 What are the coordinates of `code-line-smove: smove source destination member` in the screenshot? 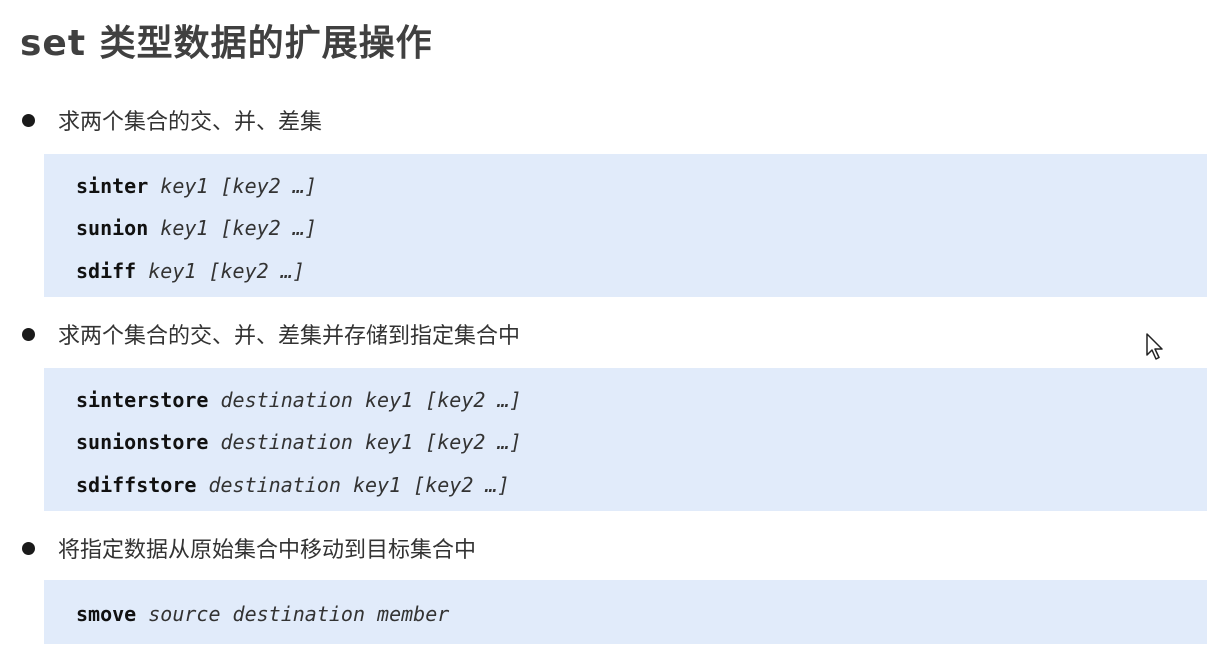 It's located at (262, 614).